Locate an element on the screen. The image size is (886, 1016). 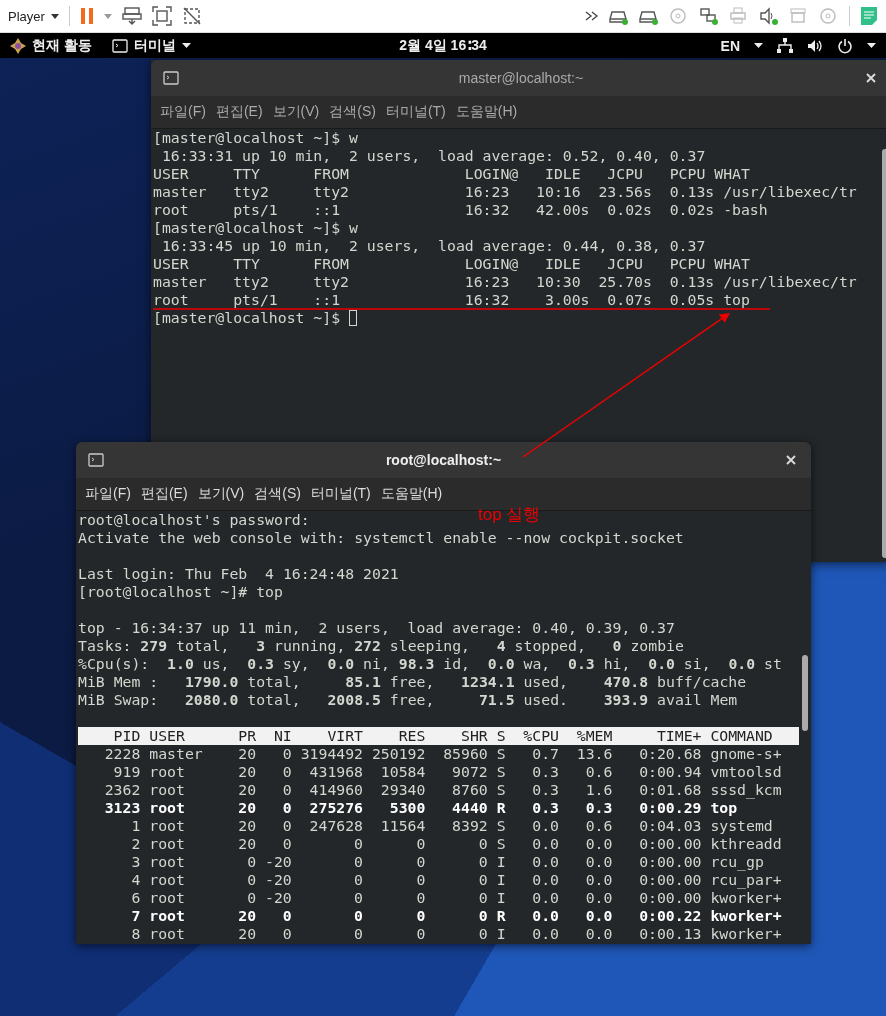
table-cell-text: 0.7 is located at coordinates (545, 754).